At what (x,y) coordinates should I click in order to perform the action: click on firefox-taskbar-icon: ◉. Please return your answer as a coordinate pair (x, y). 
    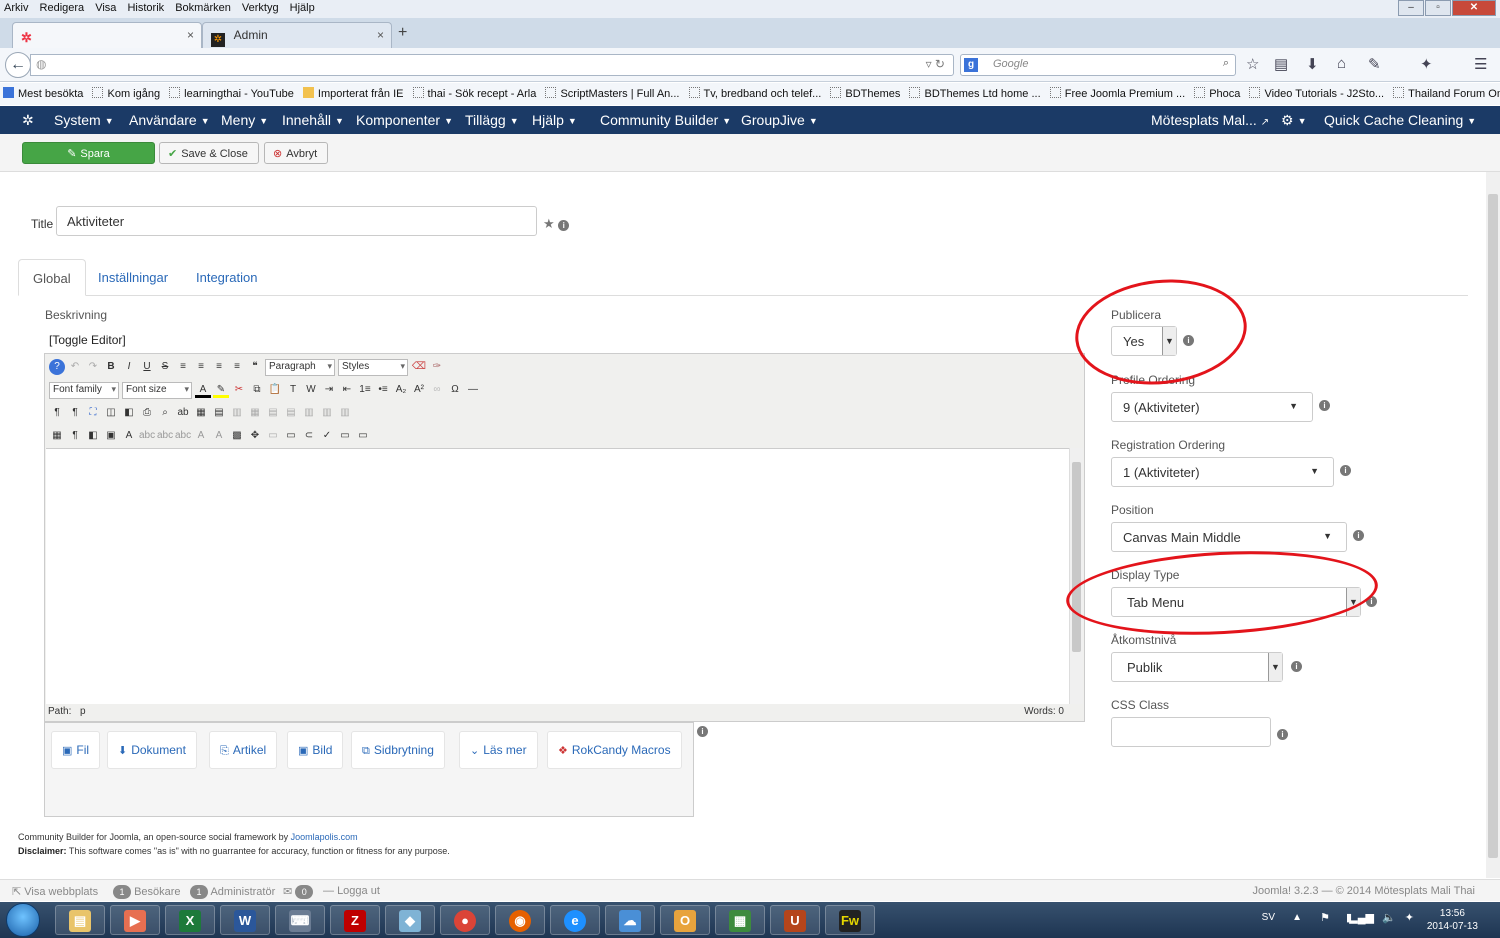
    Looking at the image, I should click on (520, 920).